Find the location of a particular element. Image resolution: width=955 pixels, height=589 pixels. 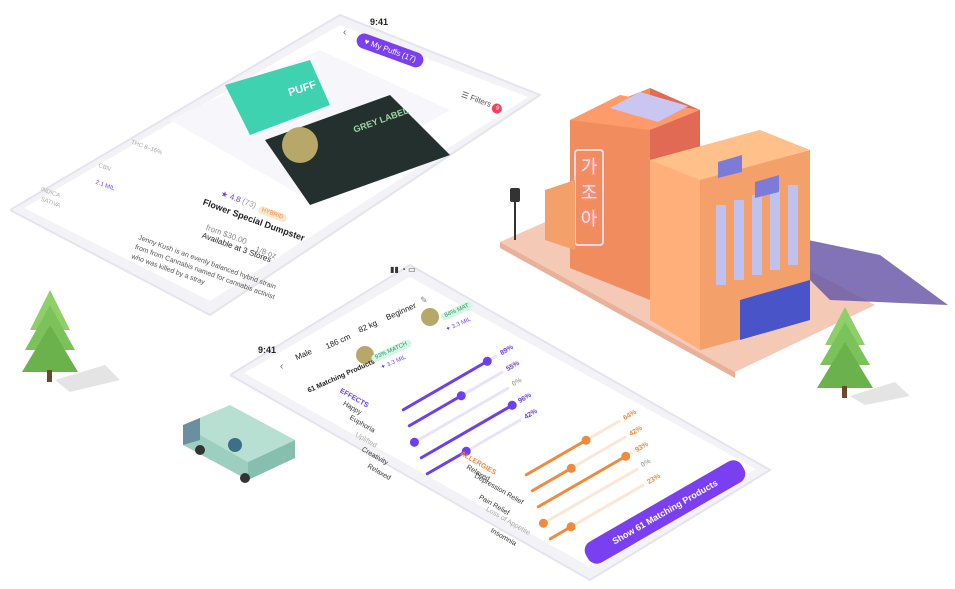

status-icons: ▮▮ ◔ ▭ is located at coordinates (403, 269).